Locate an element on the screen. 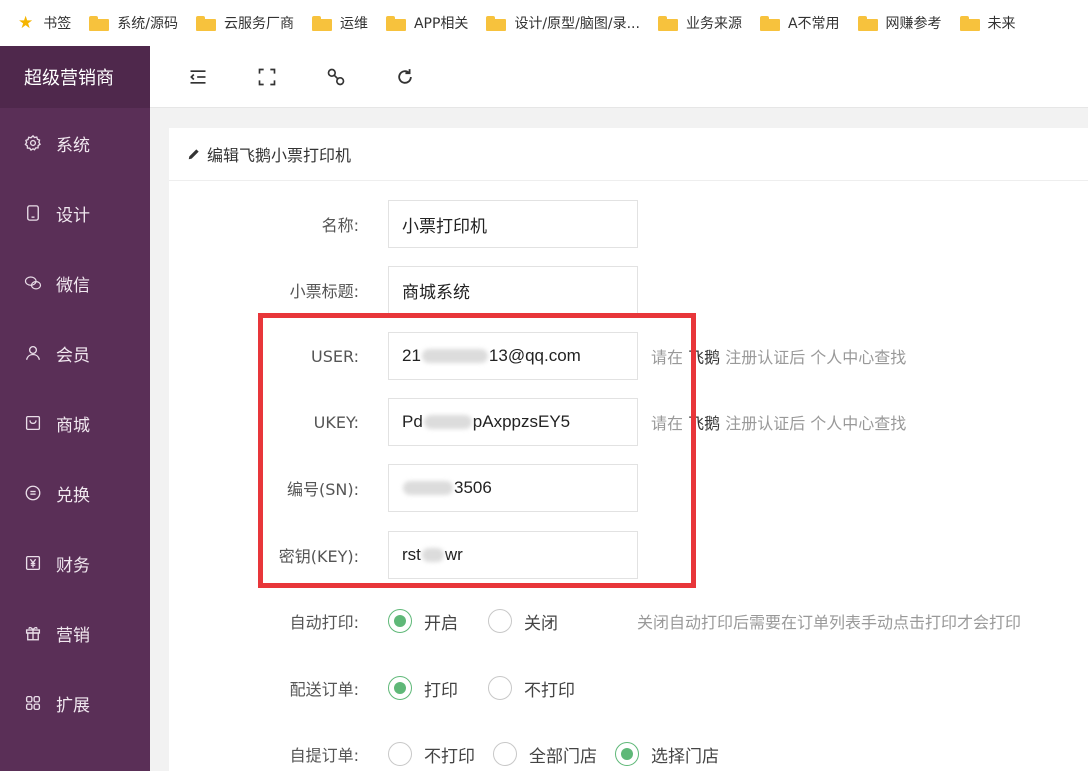 The width and height of the screenshot is (1088, 771). radio-label: 不打印 is located at coordinates (549, 690).